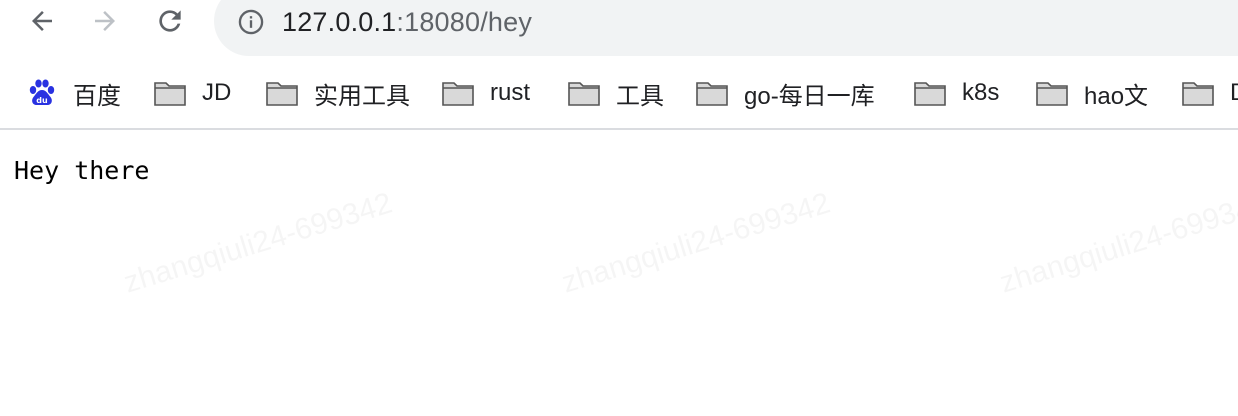 This screenshot has height=416, width=1238. I want to click on arrow-left-icon, so click(42, 21).